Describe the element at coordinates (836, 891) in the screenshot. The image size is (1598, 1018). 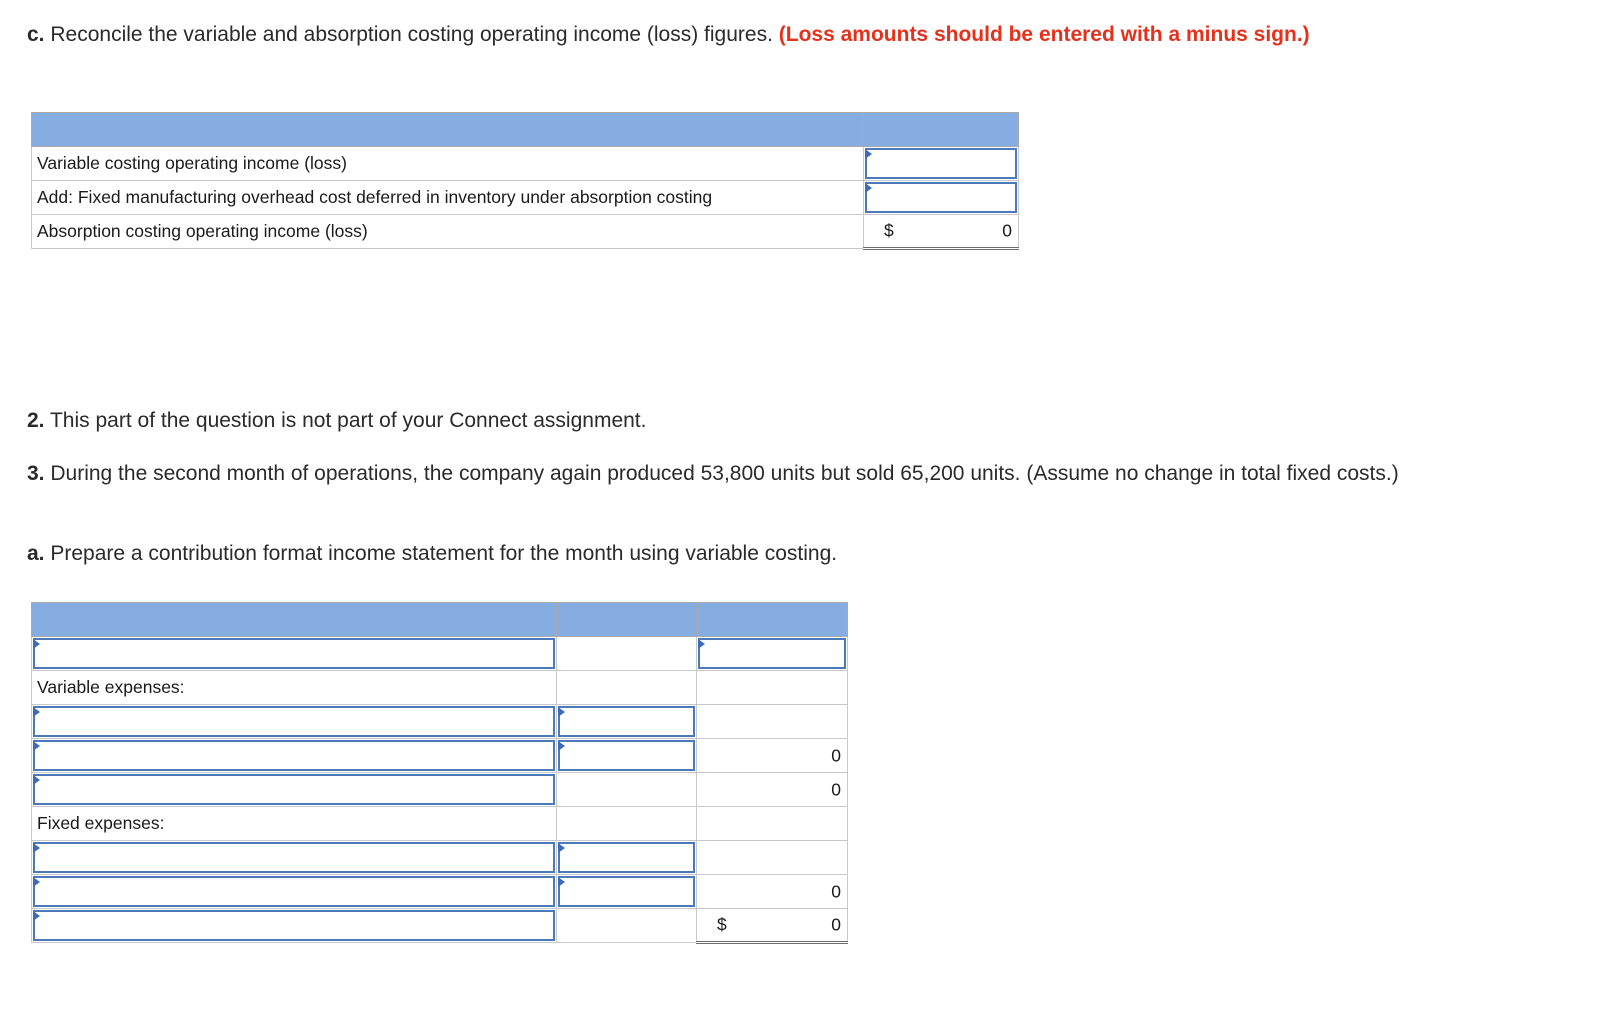
I see `fixed-expenses-total-value: 0` at that location.